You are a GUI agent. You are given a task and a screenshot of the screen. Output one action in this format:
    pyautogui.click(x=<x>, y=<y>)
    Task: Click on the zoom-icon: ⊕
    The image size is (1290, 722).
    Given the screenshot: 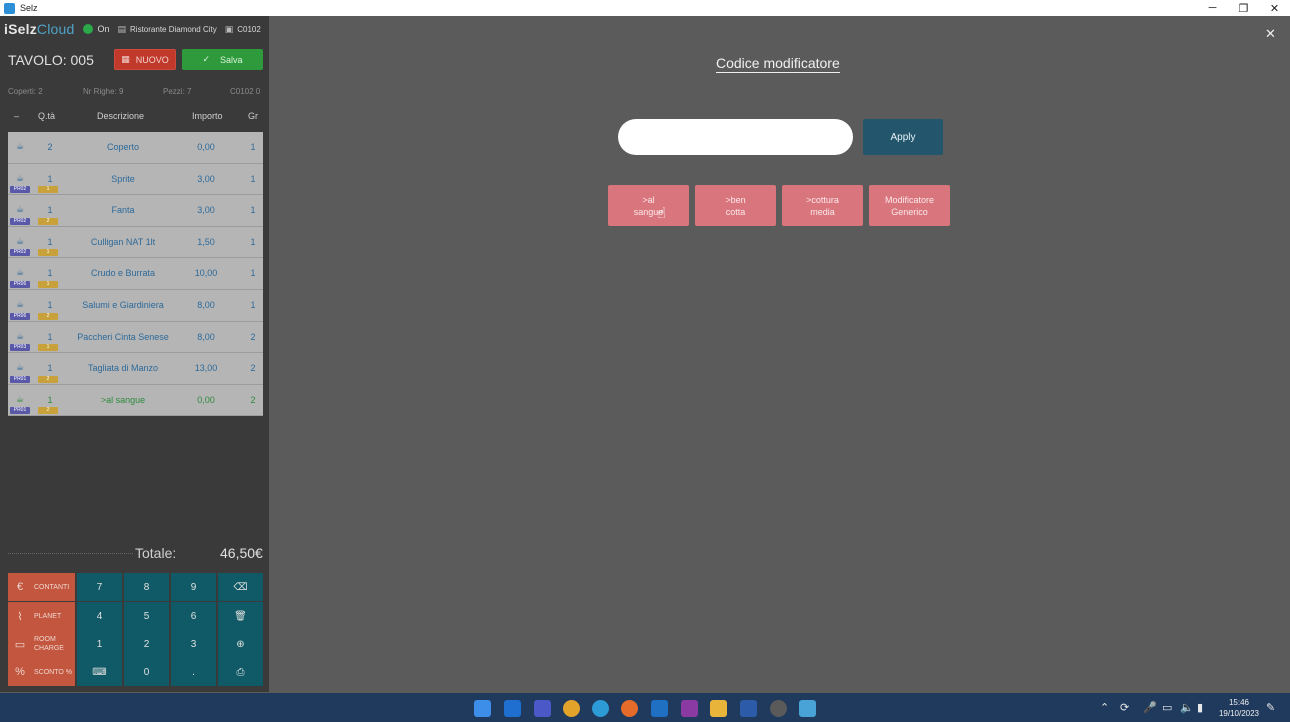 What is the action you would take?
    pyautogui.click(x=240, y=644)
    